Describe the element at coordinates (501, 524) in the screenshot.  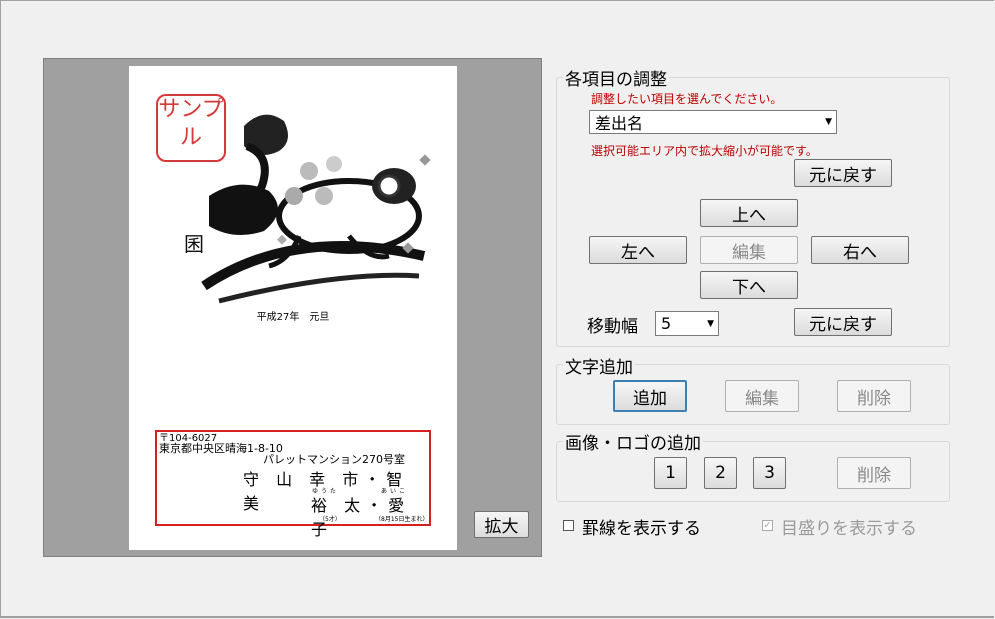
I see `zoom-button: 拡大` at that location.